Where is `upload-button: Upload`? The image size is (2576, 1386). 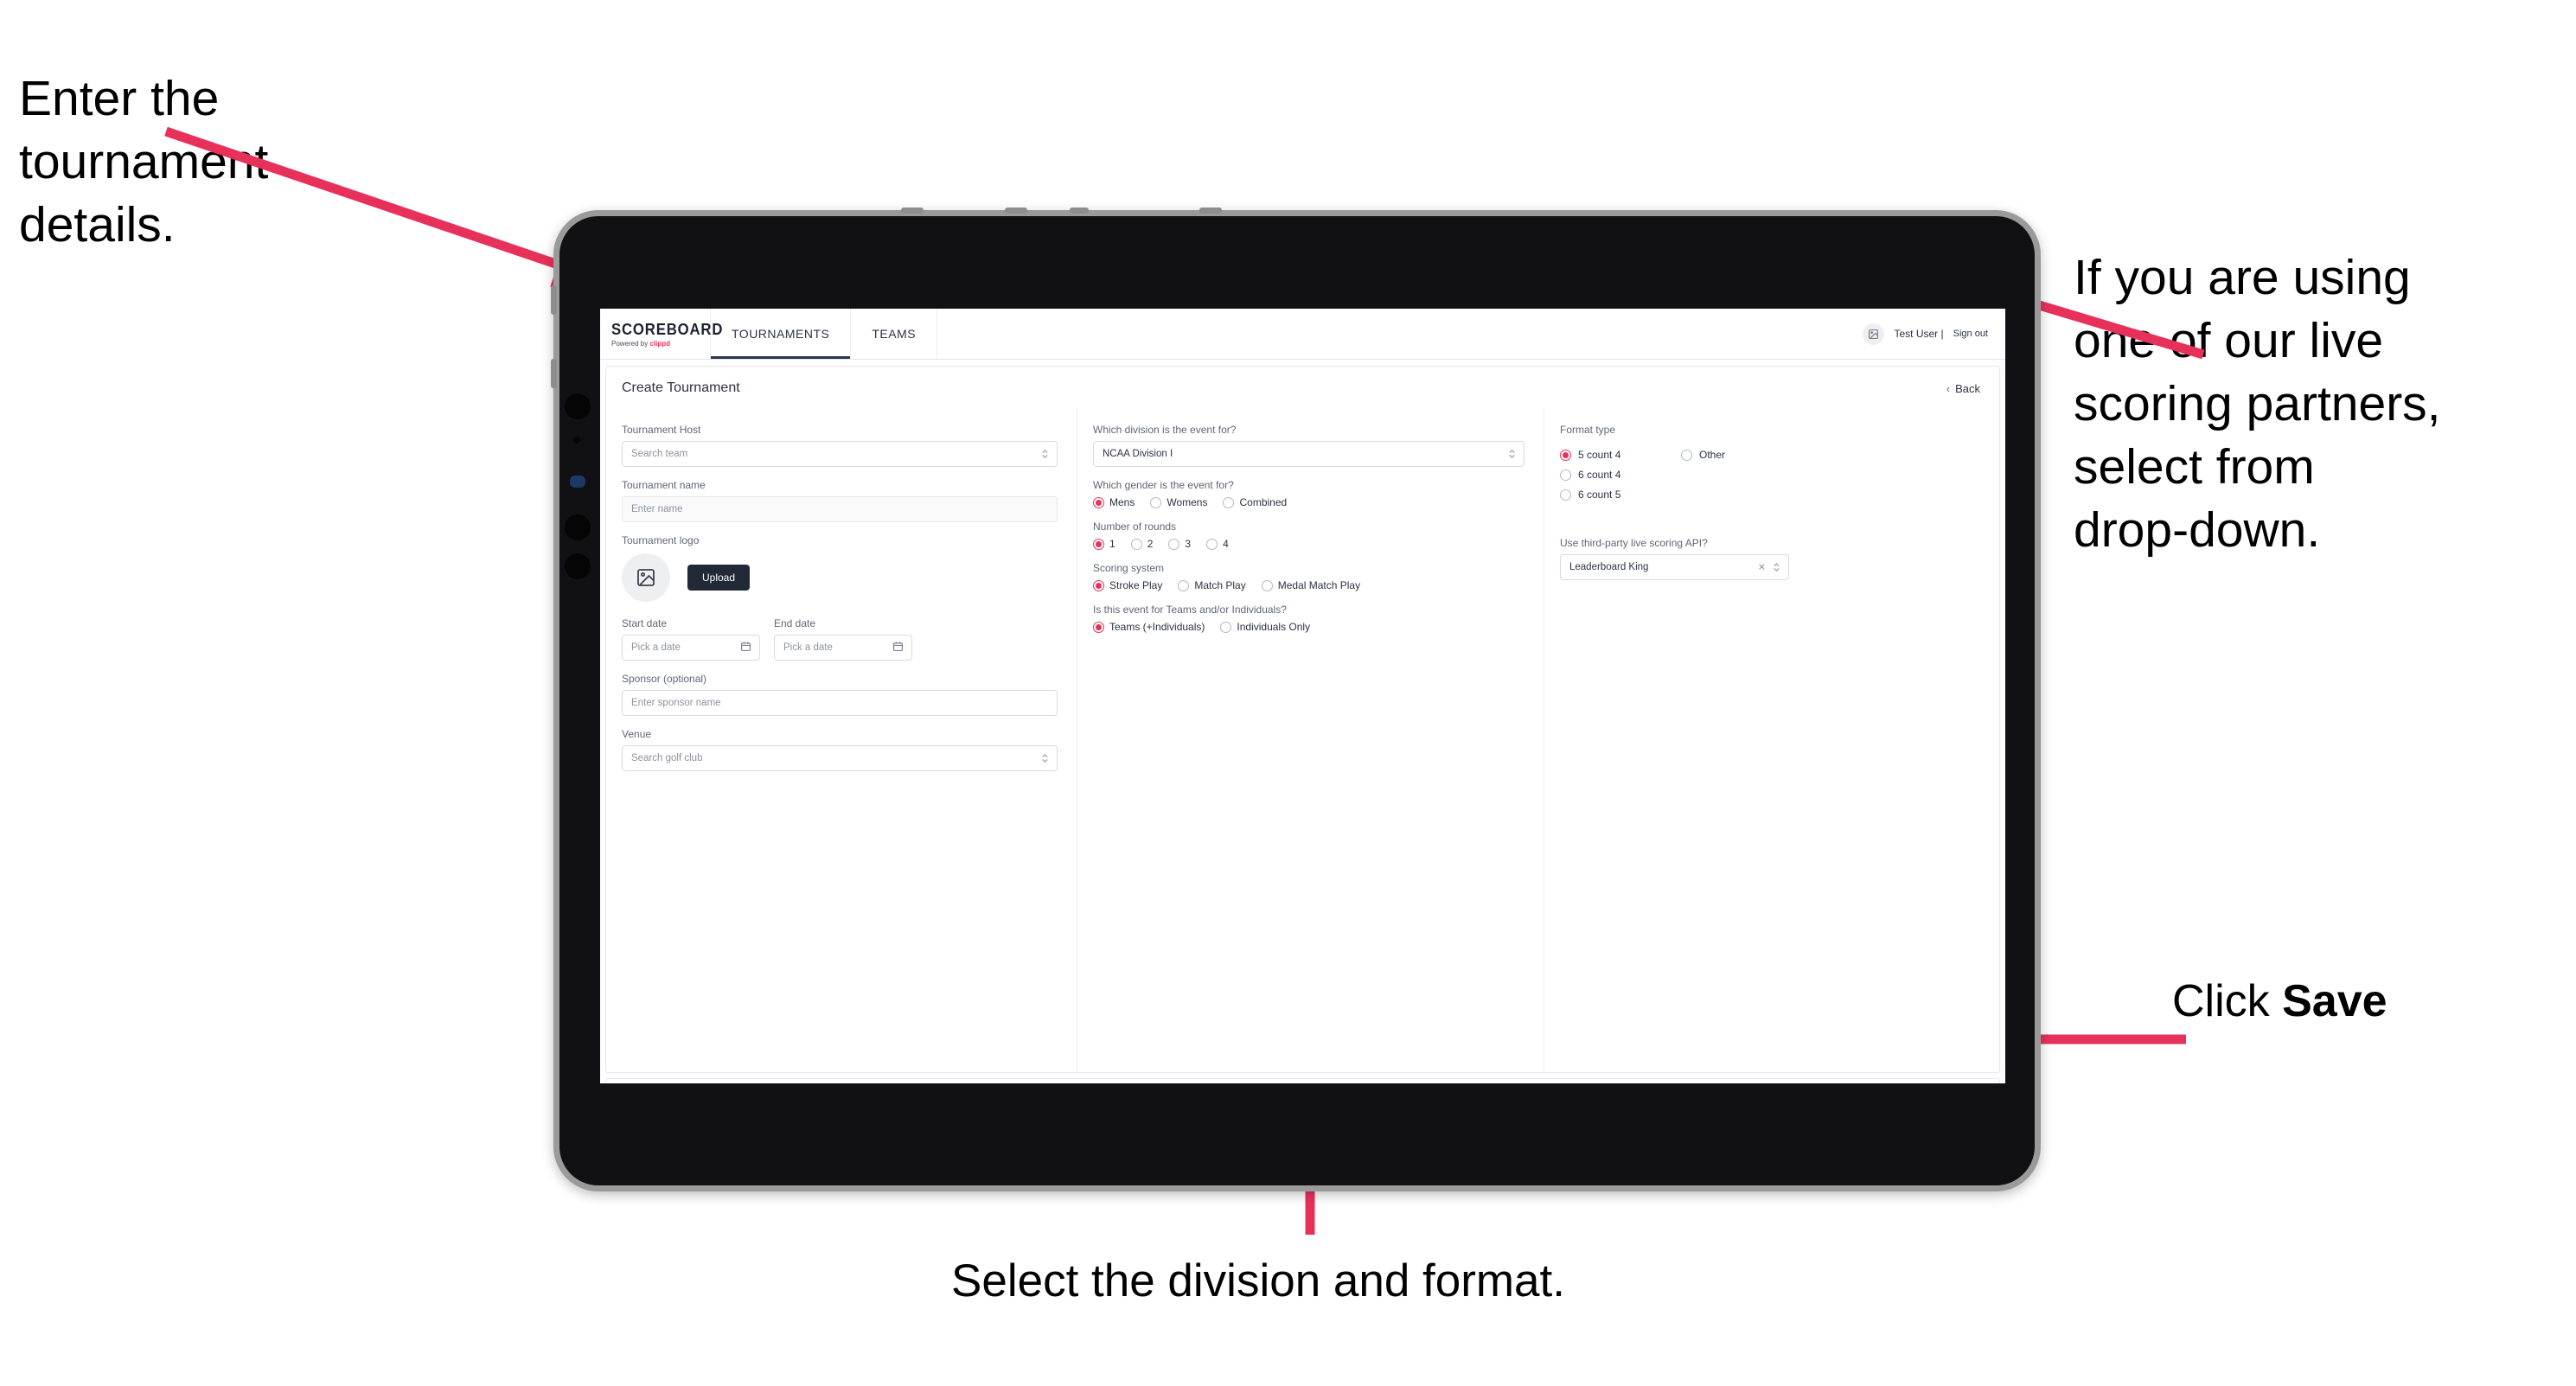
upload-button: Upload is located at coordinates (719, 578).